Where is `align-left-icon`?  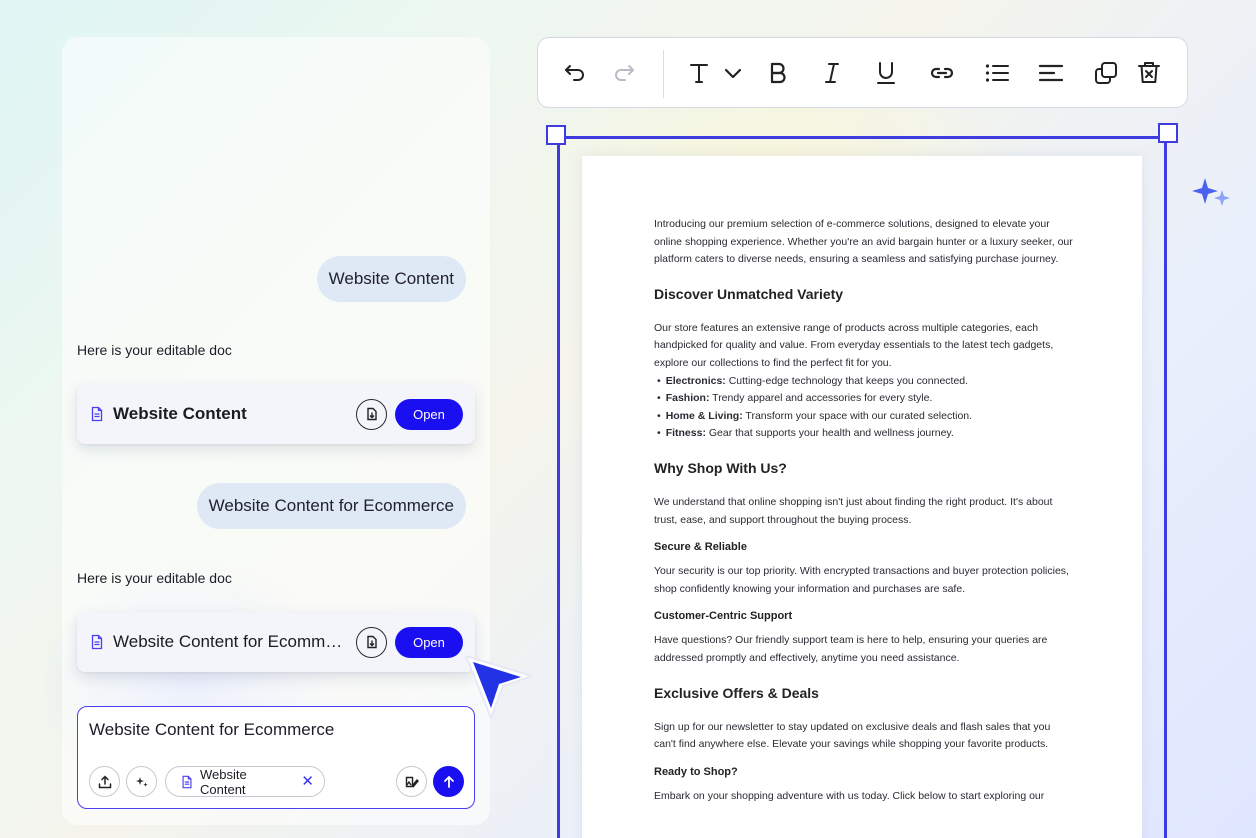 align-left-icon is located at coordinates (1051, 73).